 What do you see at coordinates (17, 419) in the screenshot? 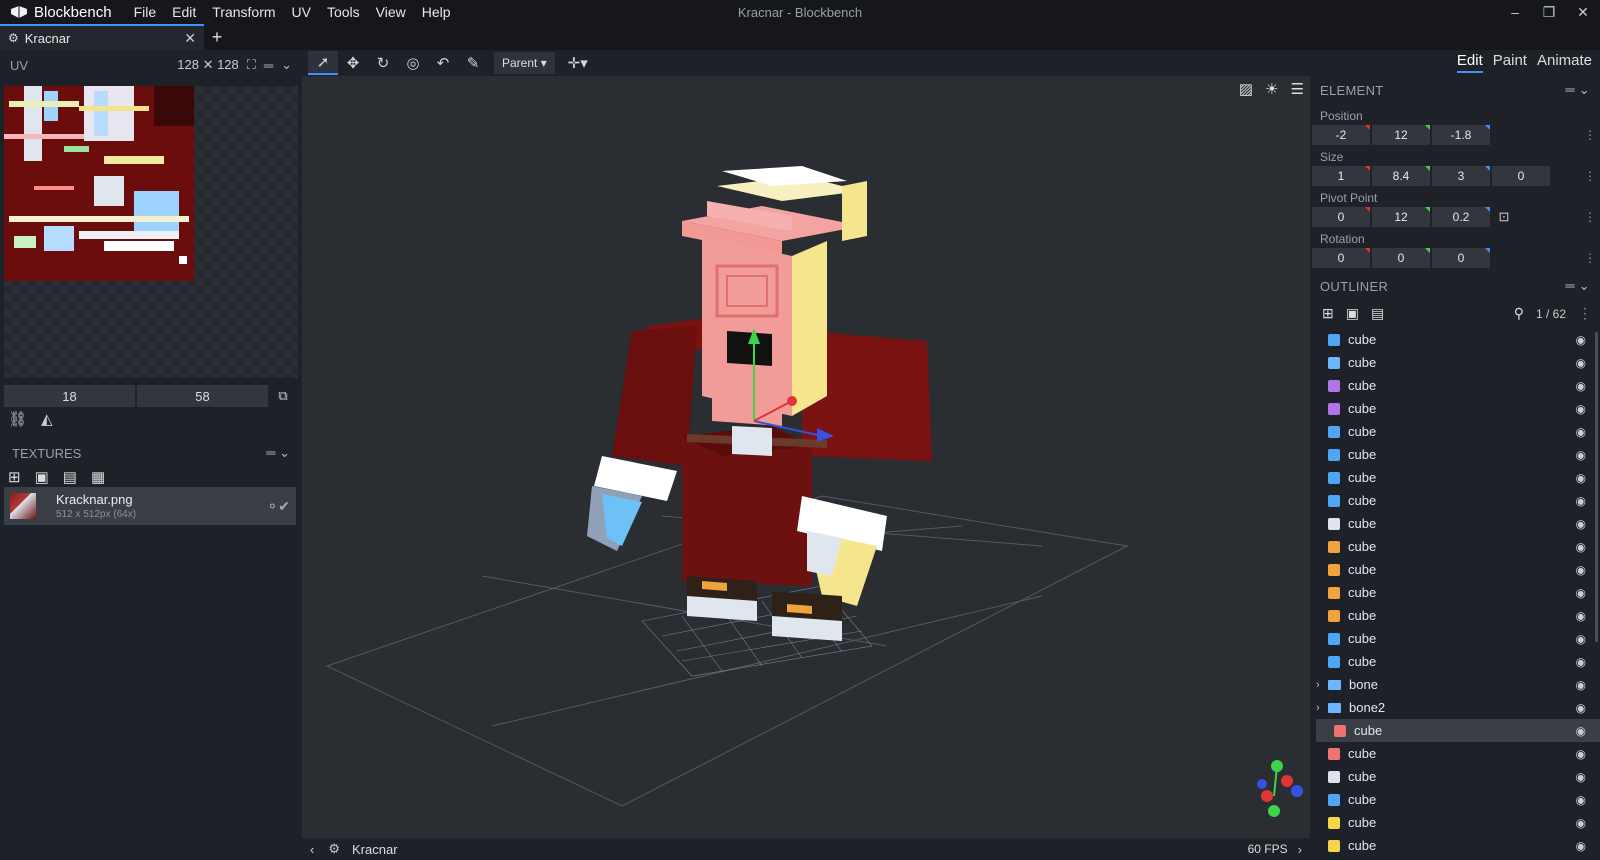
I see `link-icon: ⛓` at bounding box center [17, 419].